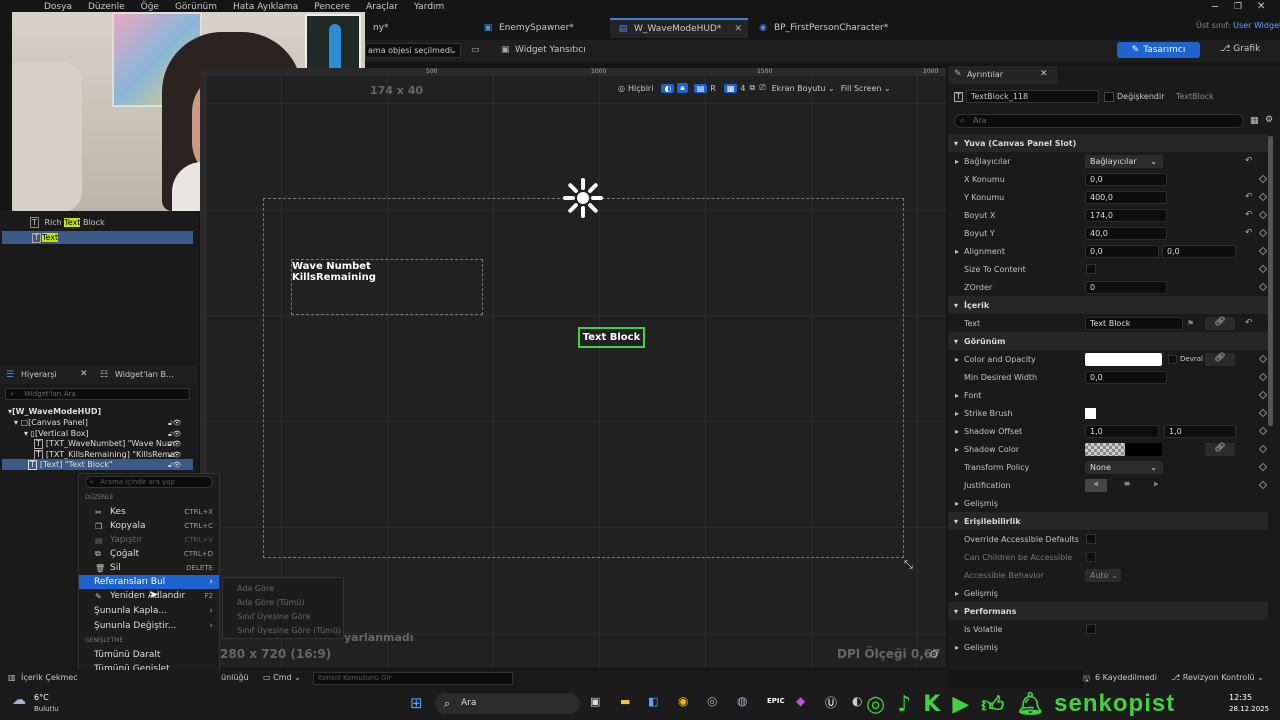 Image resolution: width=1280 pixels, height=720 pixels. What do you see at coordinates (800, 701) in the screenshot?
I see `app-icon: ◆` at bounding box center [800, 701].